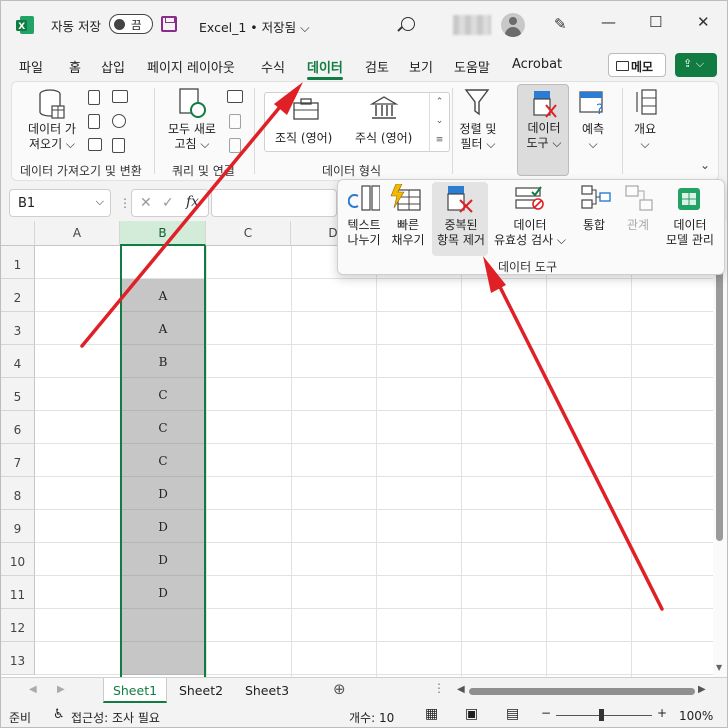 Image resolution: width=728 pixels, height=728 pixels. I want to click on status-accessibility: 접근성: 조사 필요, so click(115, 717).